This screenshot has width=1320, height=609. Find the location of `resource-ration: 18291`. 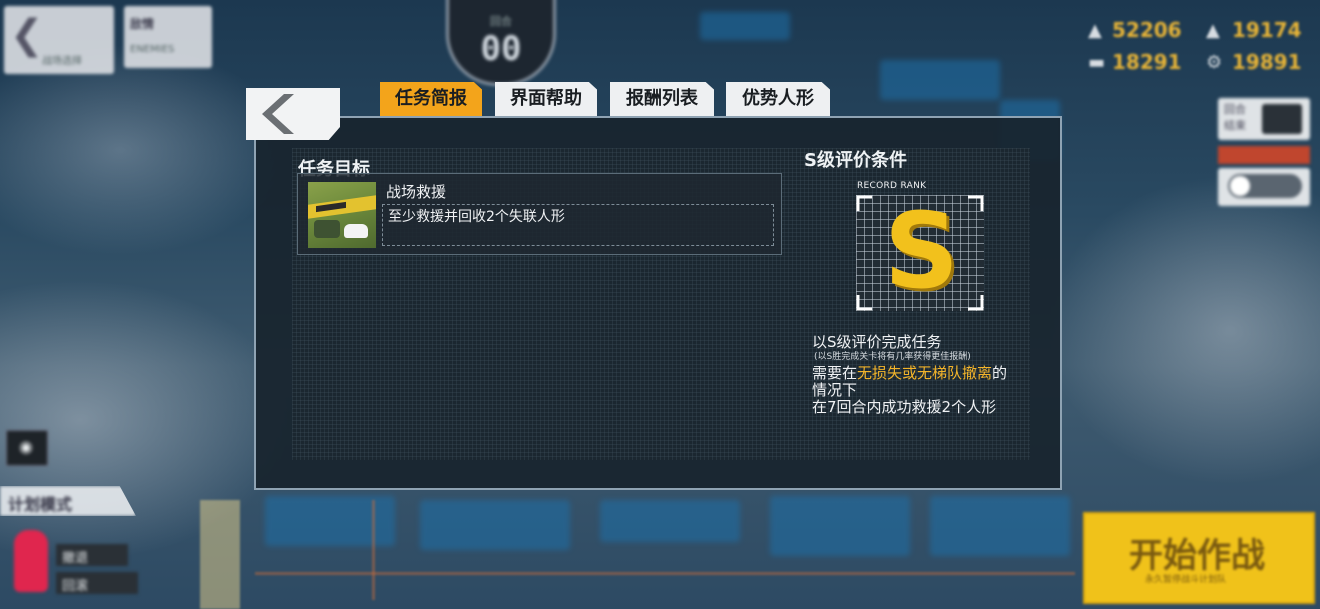

resource-ration: 18291 is located at coordinates (1147, 62).